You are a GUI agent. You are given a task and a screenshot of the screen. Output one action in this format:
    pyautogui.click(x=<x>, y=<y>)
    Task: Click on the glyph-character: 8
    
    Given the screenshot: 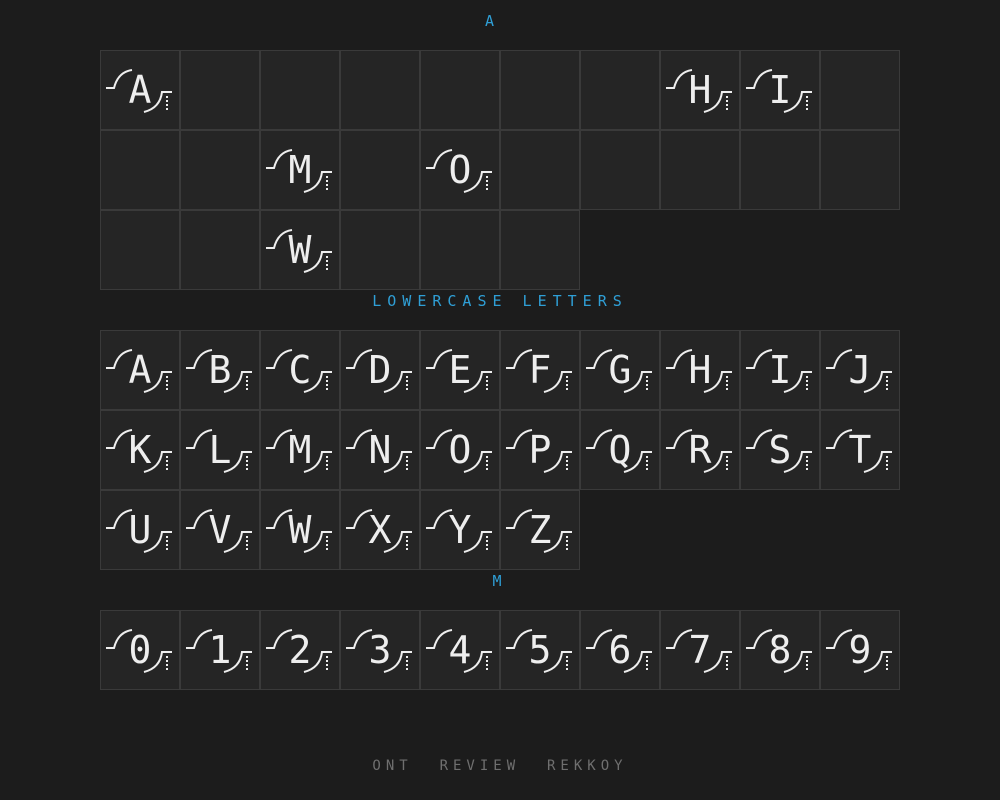 What is the action you would take?
    pyautogui.click(x=780, y=650)
    